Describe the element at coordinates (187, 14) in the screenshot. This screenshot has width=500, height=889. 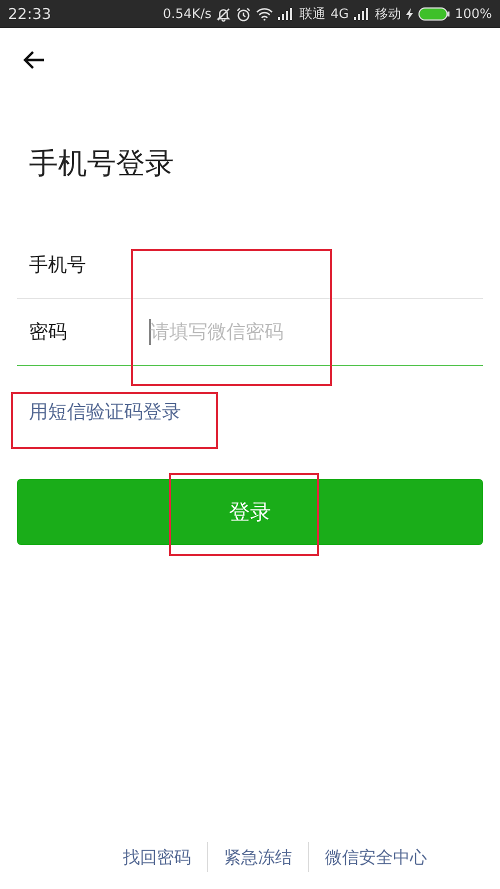
I see `network-speed: 0.54K/s` at that location.